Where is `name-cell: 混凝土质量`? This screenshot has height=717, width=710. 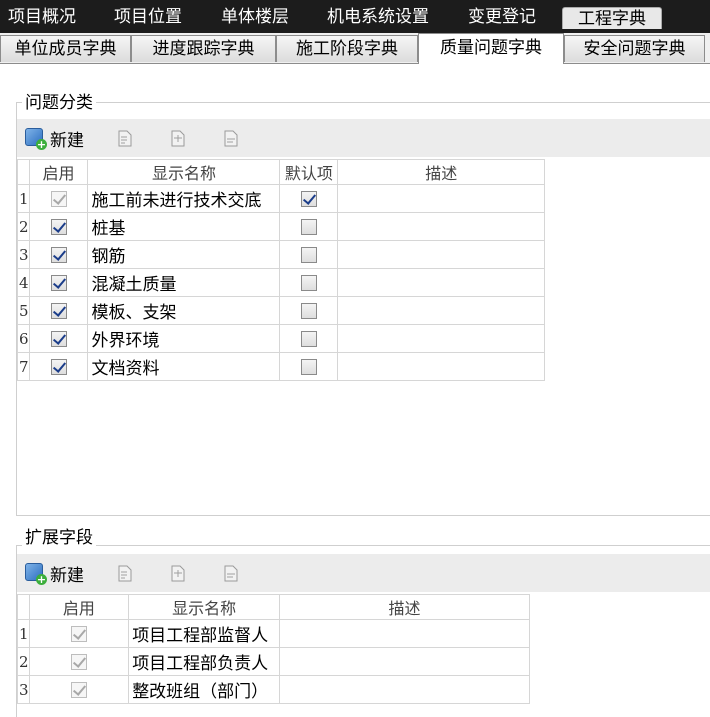
name-cell: 混凝土质量 is located at coordinates (184, 282).